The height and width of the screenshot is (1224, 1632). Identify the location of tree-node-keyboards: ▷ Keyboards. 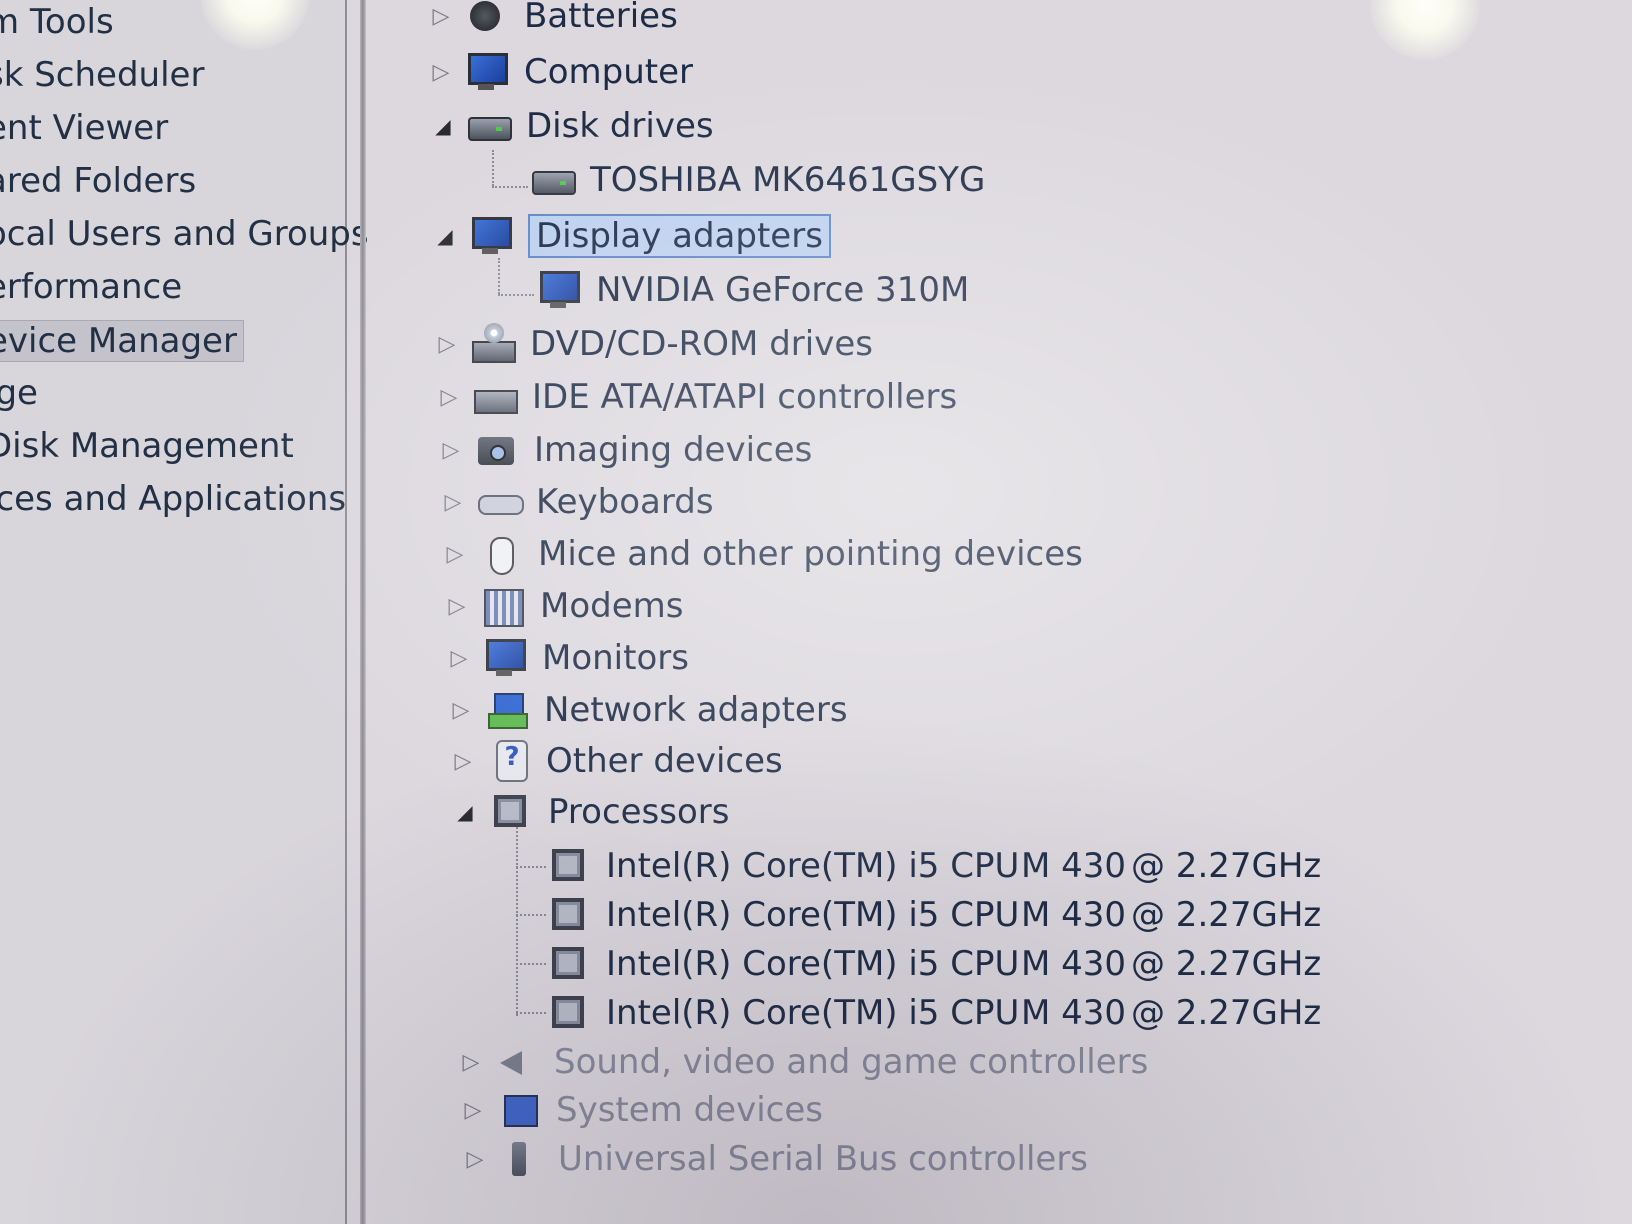
(578, 502).